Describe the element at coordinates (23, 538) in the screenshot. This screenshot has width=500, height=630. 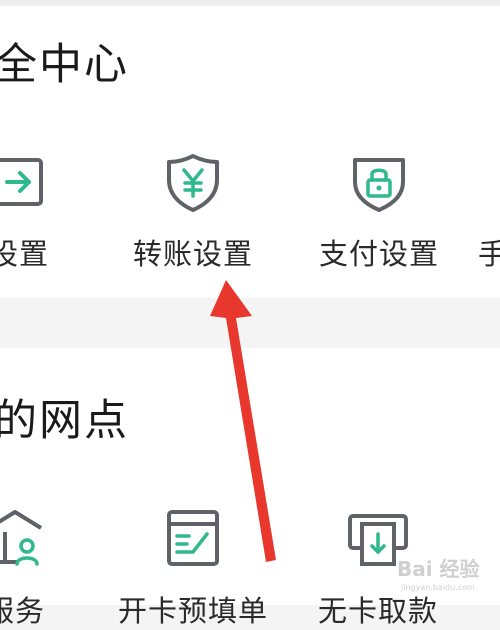
I see `bank-person-icon` at that location.